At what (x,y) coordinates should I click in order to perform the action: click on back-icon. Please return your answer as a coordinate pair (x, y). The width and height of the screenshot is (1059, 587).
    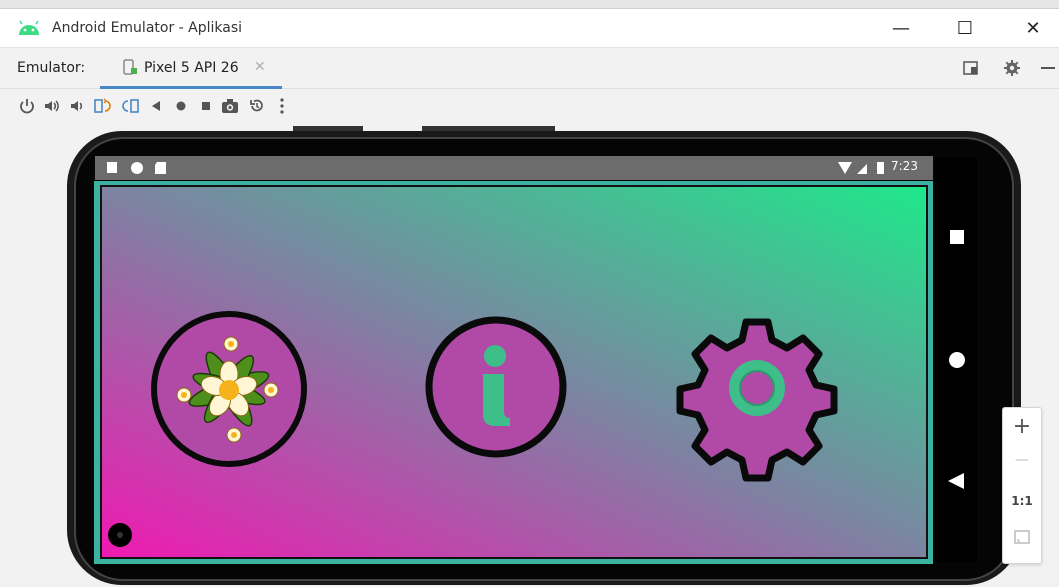
    Looking at the image, I should click on (156, 106).